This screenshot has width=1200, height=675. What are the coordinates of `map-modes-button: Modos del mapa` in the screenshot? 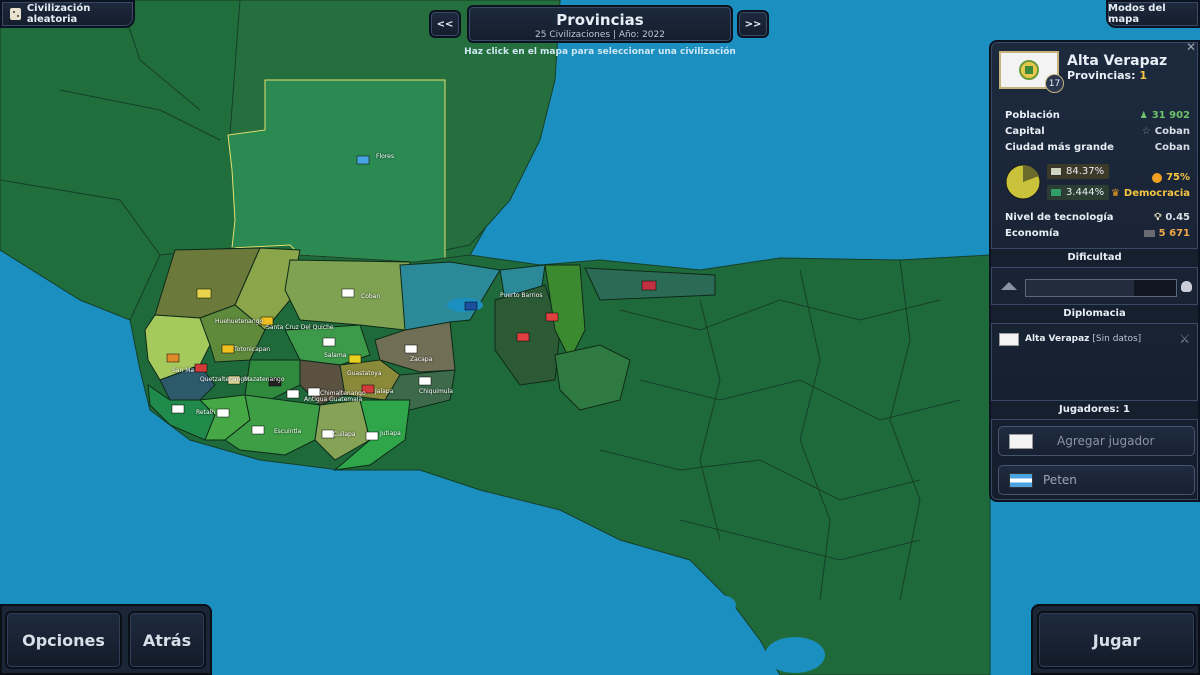 It's located at (1153, 14).